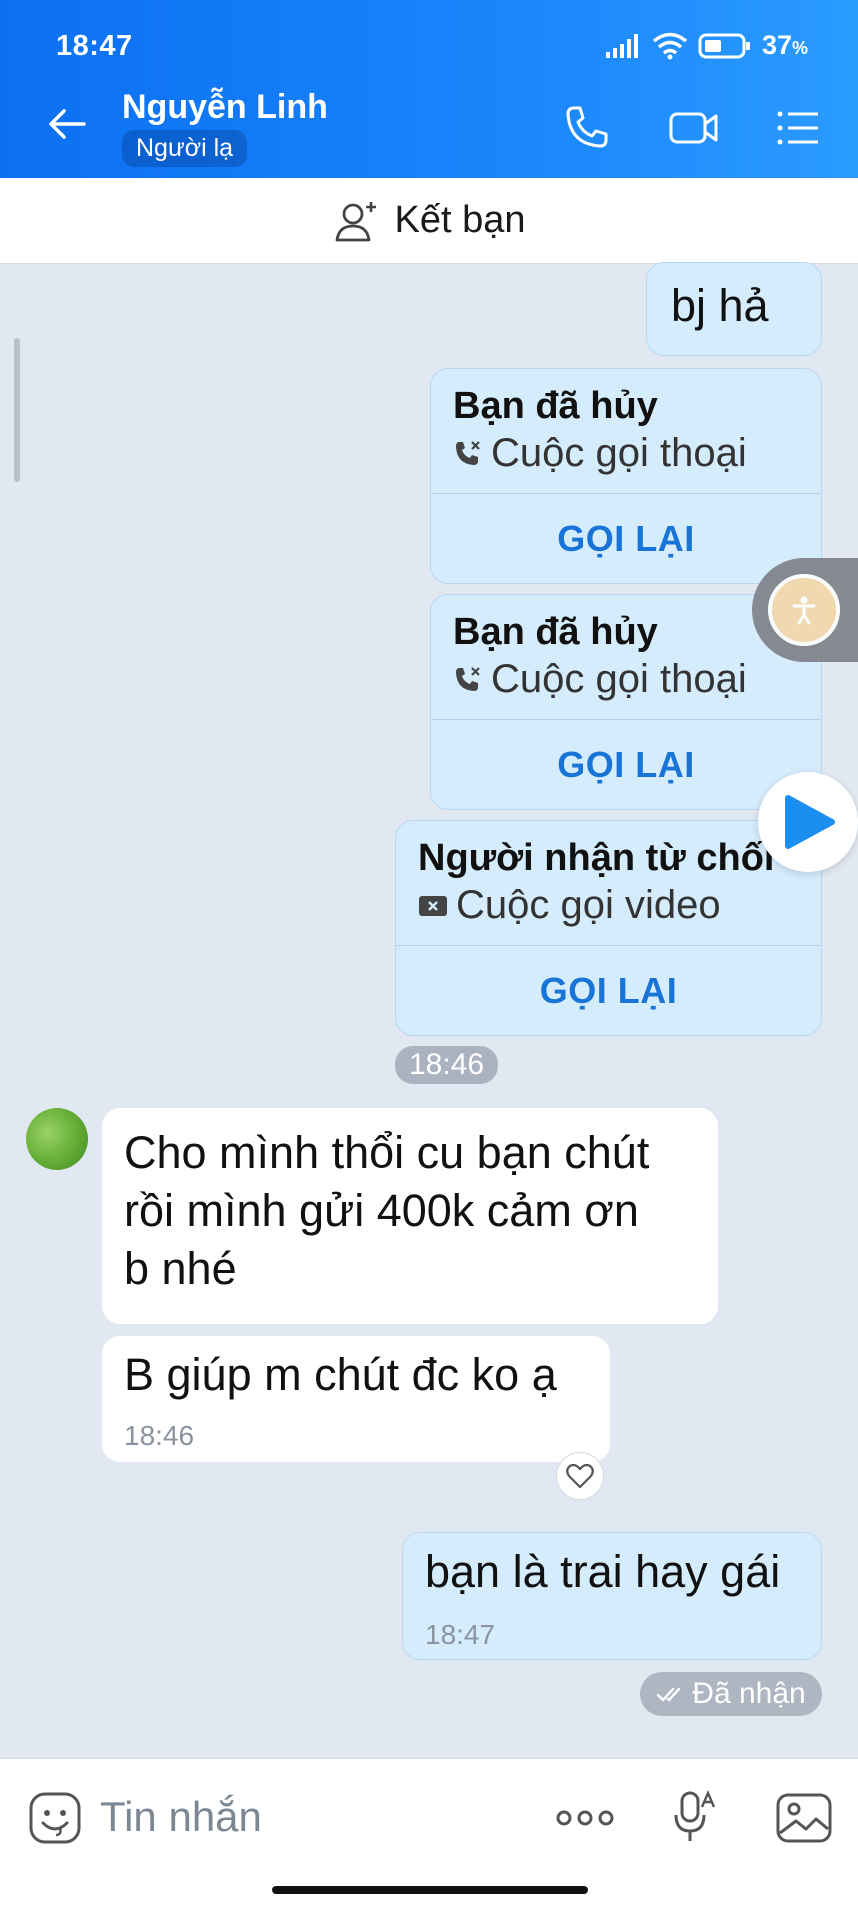 The image size is (858, 1908). Describe the element at coordinates (804, 1818) in the screenshot. I see `image-icon` at that location.